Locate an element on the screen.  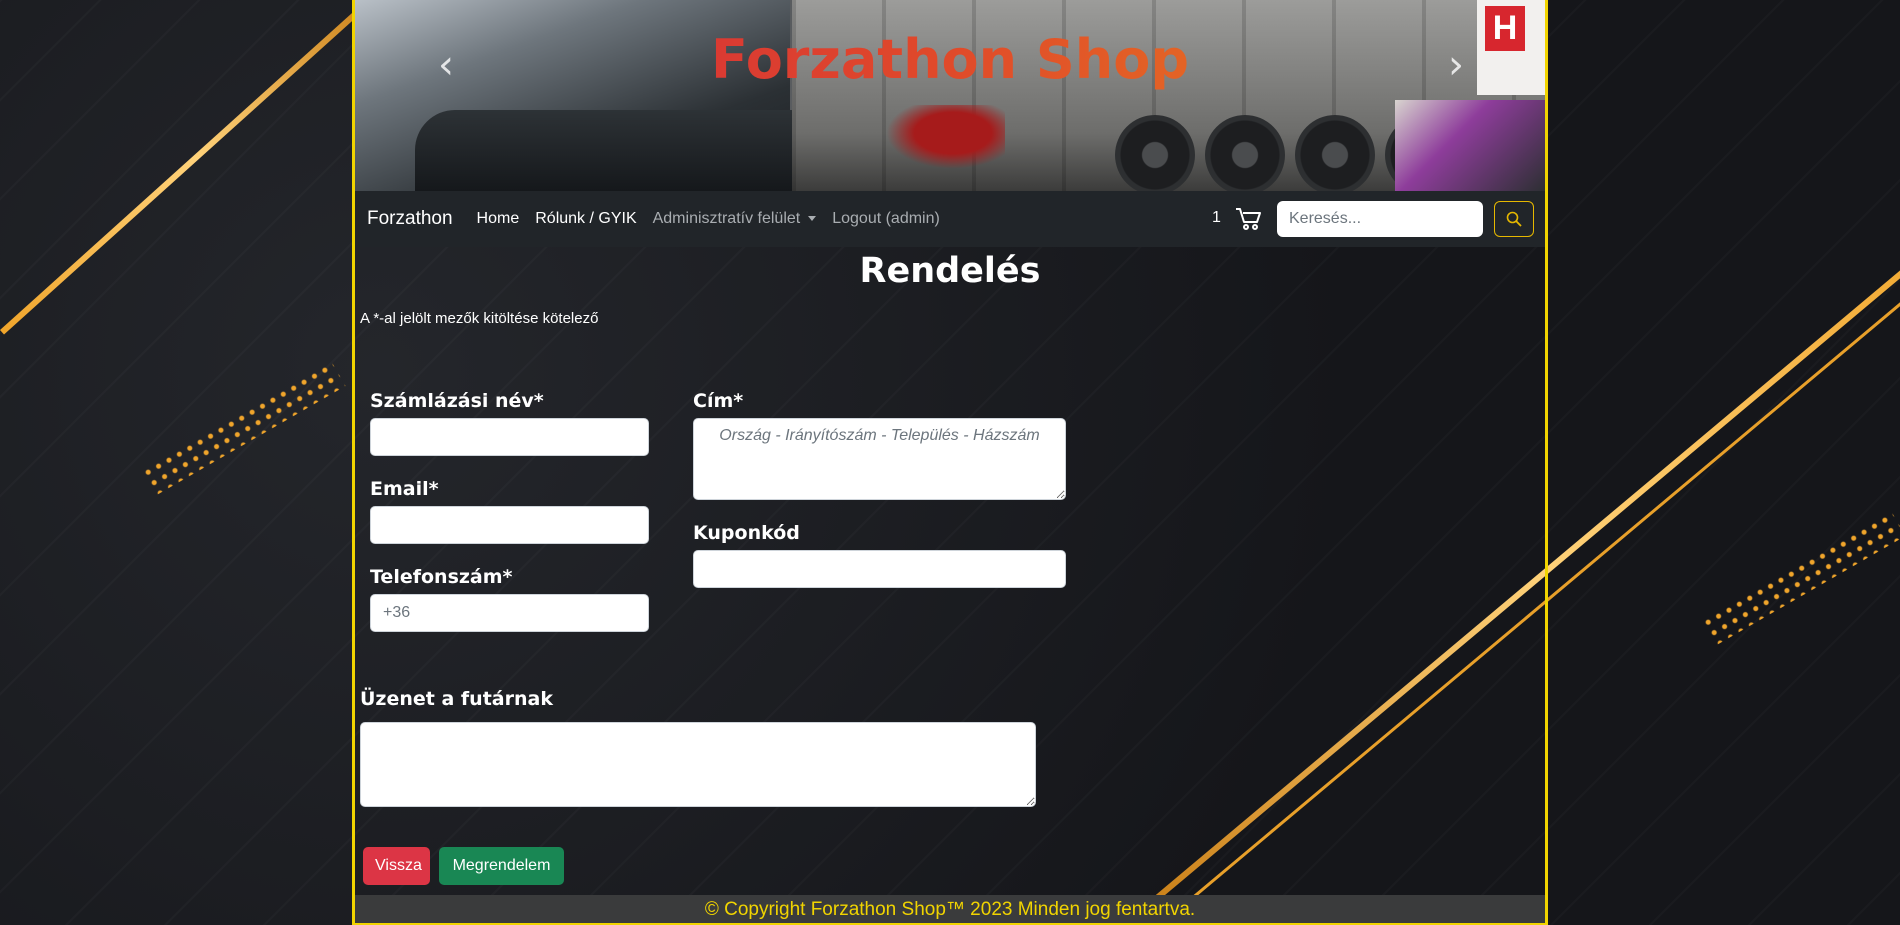
place-order-button: Megrendelem is located at coordinates (501, 866).